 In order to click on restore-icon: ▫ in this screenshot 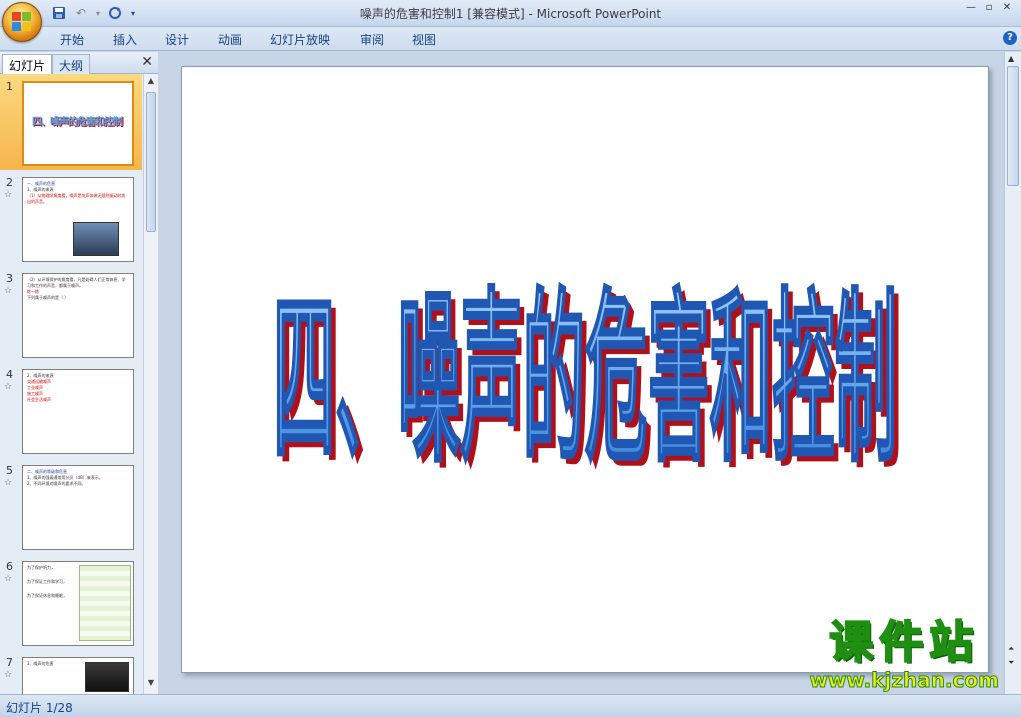, I will do `click(989, 8)`.